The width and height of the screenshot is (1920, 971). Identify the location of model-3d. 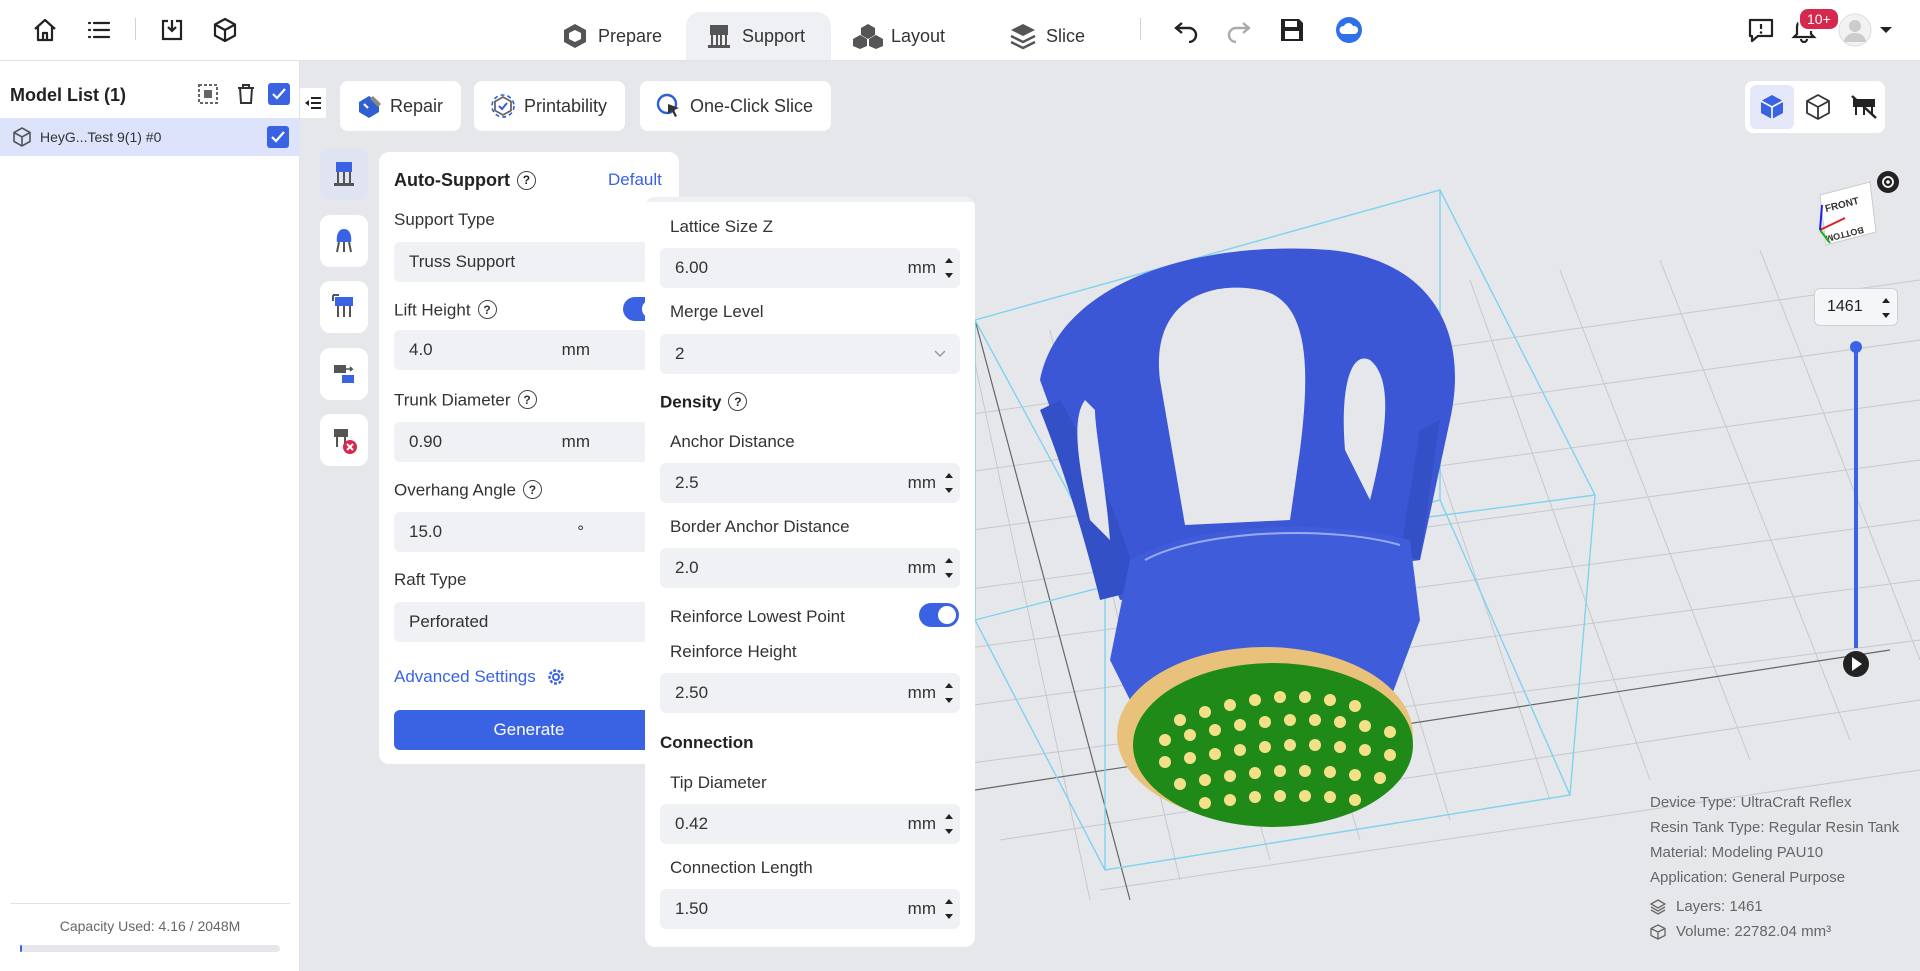
(1247, 537).